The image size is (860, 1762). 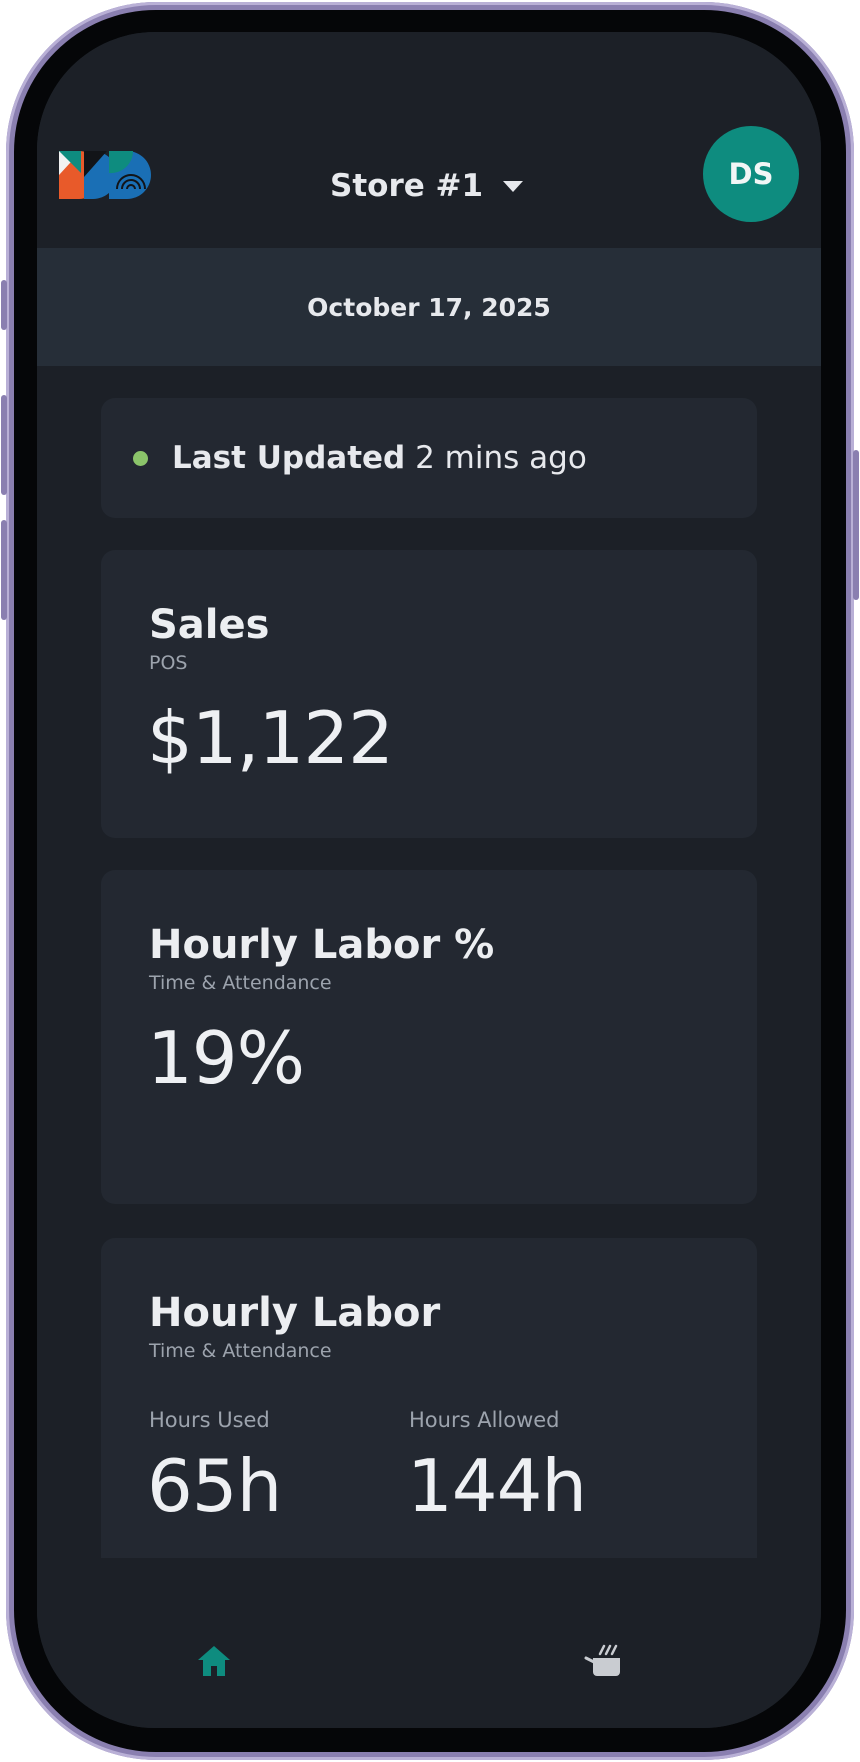 I want to click on avatar-initials: DS, so click(x=751, y=174).